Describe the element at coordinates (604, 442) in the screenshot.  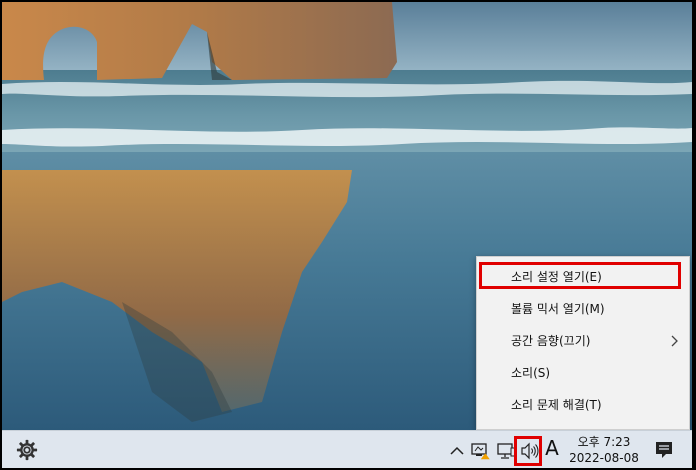
I see `clock-time: 오후 7:23` at that location.